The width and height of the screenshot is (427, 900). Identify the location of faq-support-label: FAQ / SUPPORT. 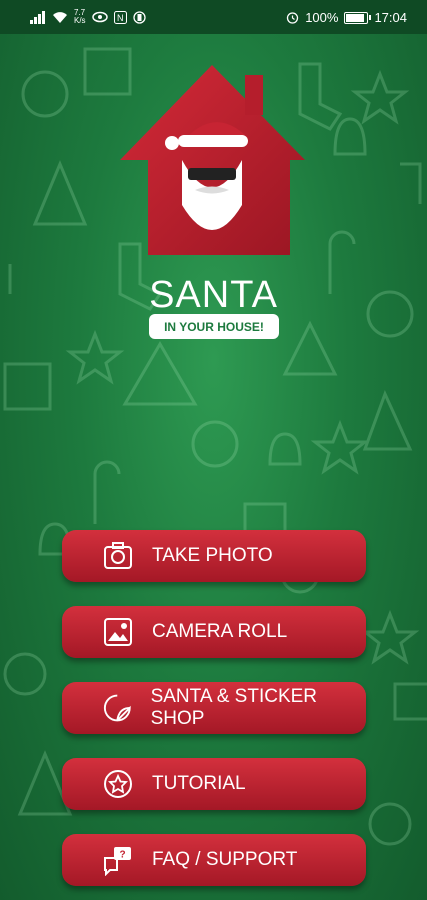
(225, 859).